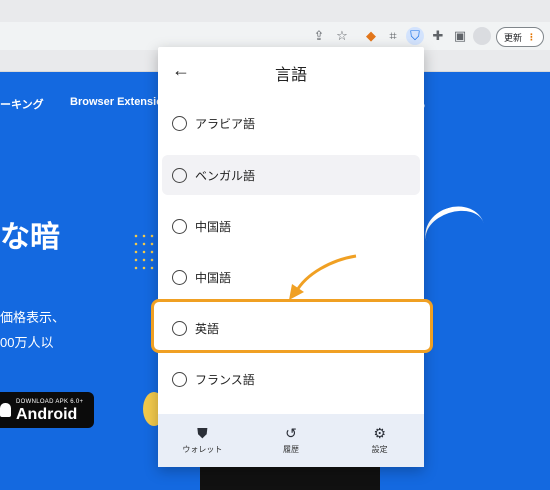  Describe the element at coordinates (207, 328) in the screenshot. I see `language-label: 英語` at that location.